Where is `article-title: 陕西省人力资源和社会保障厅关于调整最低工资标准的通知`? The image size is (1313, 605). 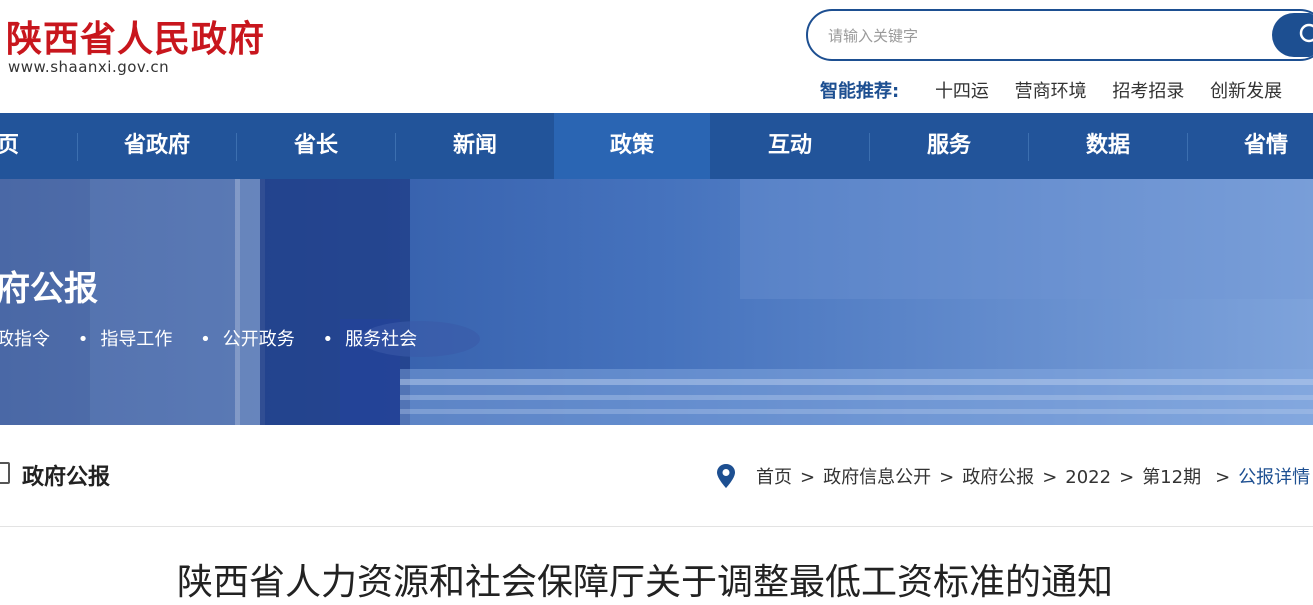
article-title: 陕西省人力资源和社会保障厅关于调整最低工资标准的通知 is located at coordinates (644, 582).